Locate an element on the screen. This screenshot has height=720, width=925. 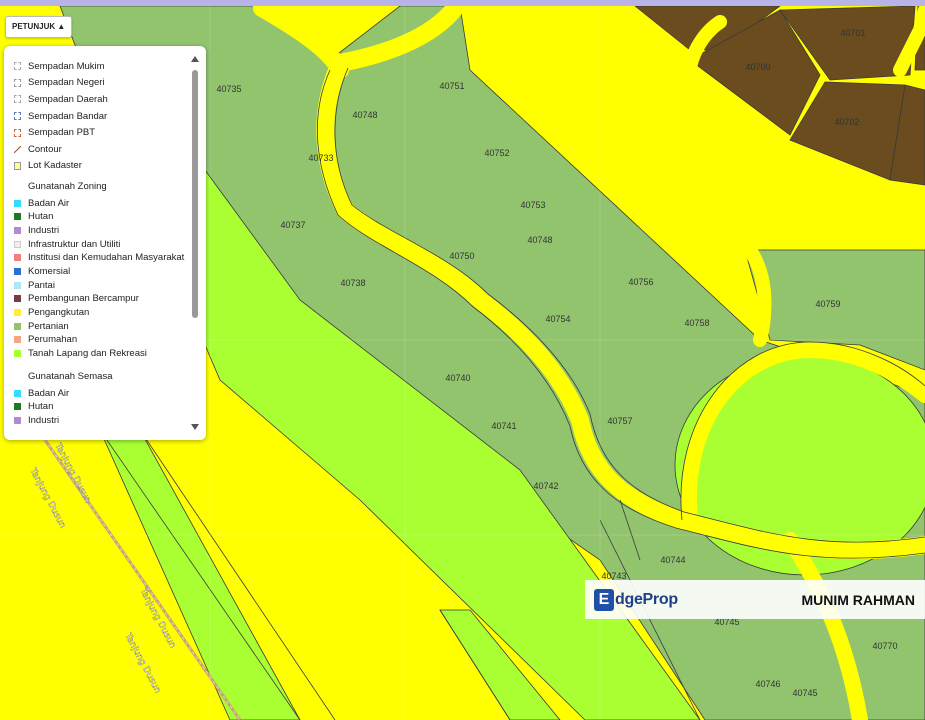
watermark-banner: E dgeProp MUNIM RAHMAN is located at coordinates (755, 599).